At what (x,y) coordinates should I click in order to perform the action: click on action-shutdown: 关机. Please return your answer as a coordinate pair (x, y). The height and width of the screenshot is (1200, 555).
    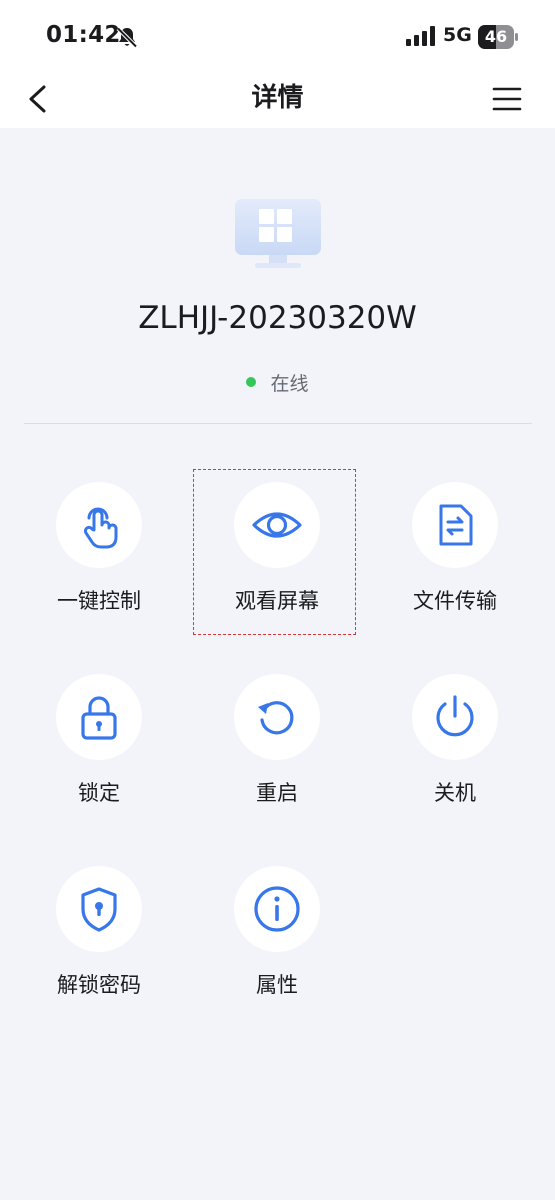
    Looking at the image, I should click on (455, 754).